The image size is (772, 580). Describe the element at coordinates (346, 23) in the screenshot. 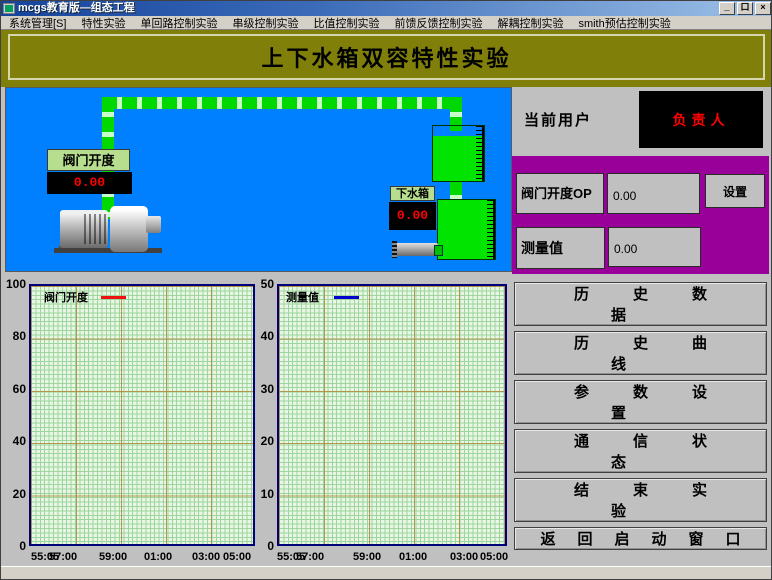

I see `menu-item-ratio: 比值控制实验` at that location.